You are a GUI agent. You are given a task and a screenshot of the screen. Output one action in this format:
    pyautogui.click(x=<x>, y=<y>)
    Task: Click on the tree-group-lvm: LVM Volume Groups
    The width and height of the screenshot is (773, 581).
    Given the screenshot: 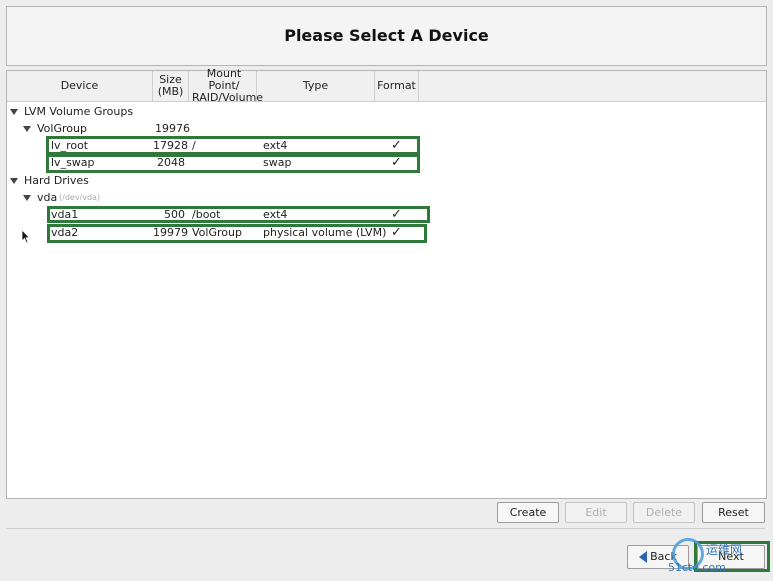 What is the action you would take?
    pyautogui.click(x=386, y=111)
    